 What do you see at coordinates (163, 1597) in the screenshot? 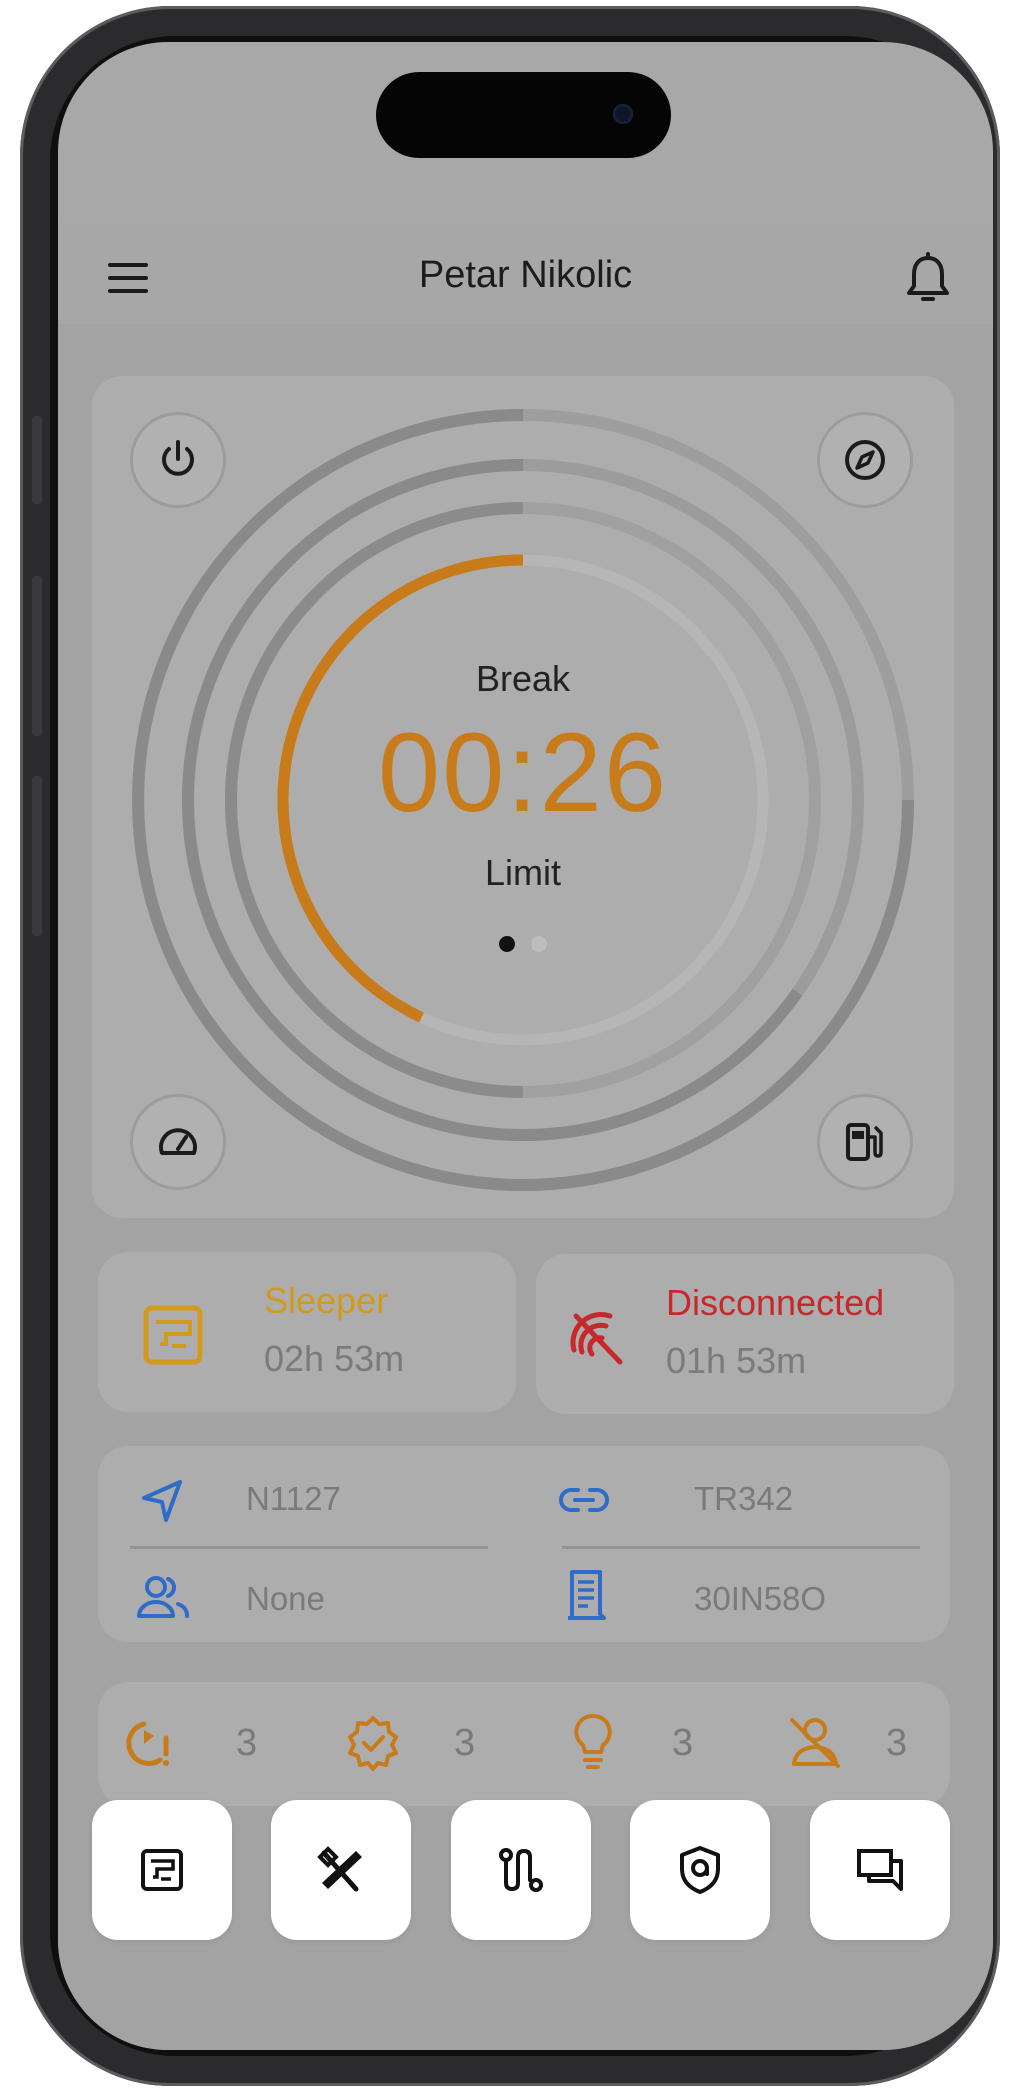
I see `codriver-icon` at bounding box center [163, 1597].